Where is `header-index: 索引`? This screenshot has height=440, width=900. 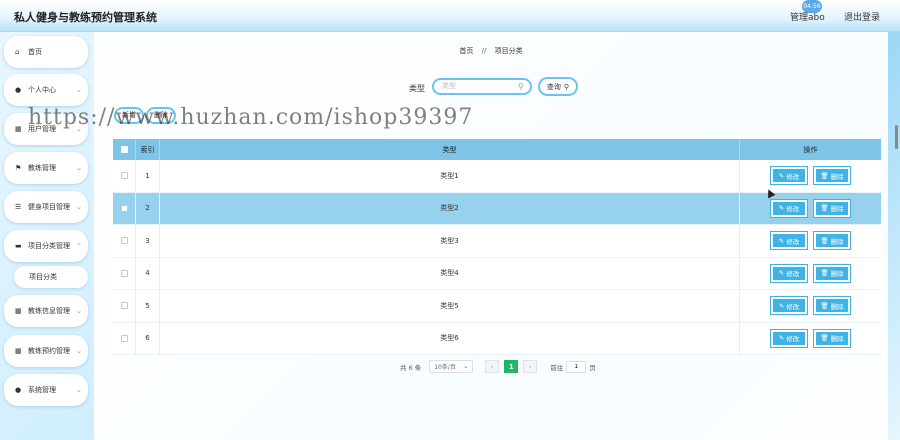
header-index: 索引 is located at coordinates (148, 149).